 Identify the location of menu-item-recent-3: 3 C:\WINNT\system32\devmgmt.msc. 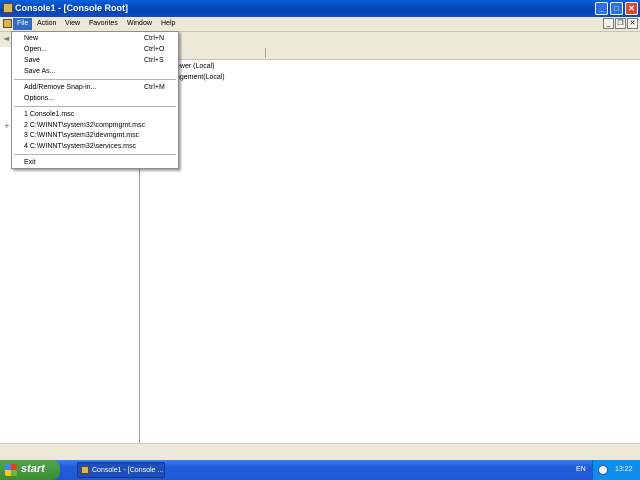
(95, 136).